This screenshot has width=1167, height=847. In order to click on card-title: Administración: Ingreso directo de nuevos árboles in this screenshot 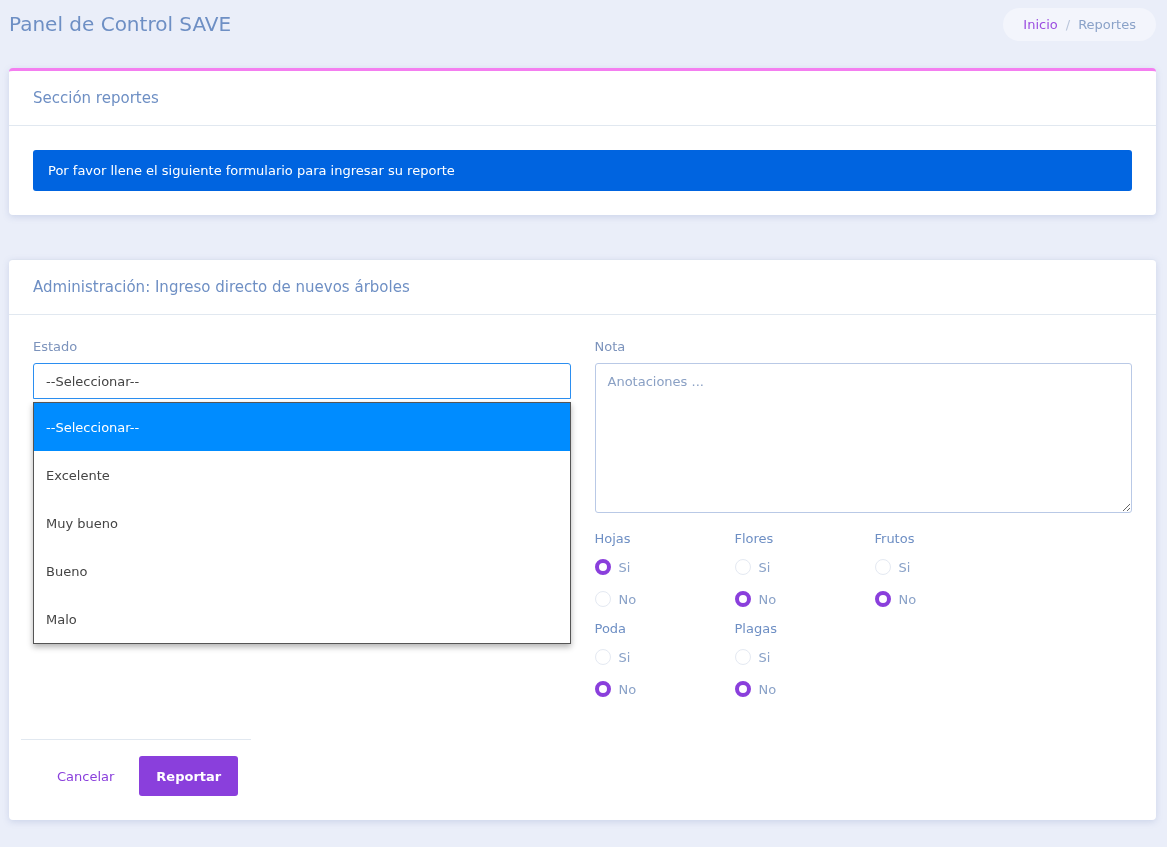, I will do `click(222, 287)`.